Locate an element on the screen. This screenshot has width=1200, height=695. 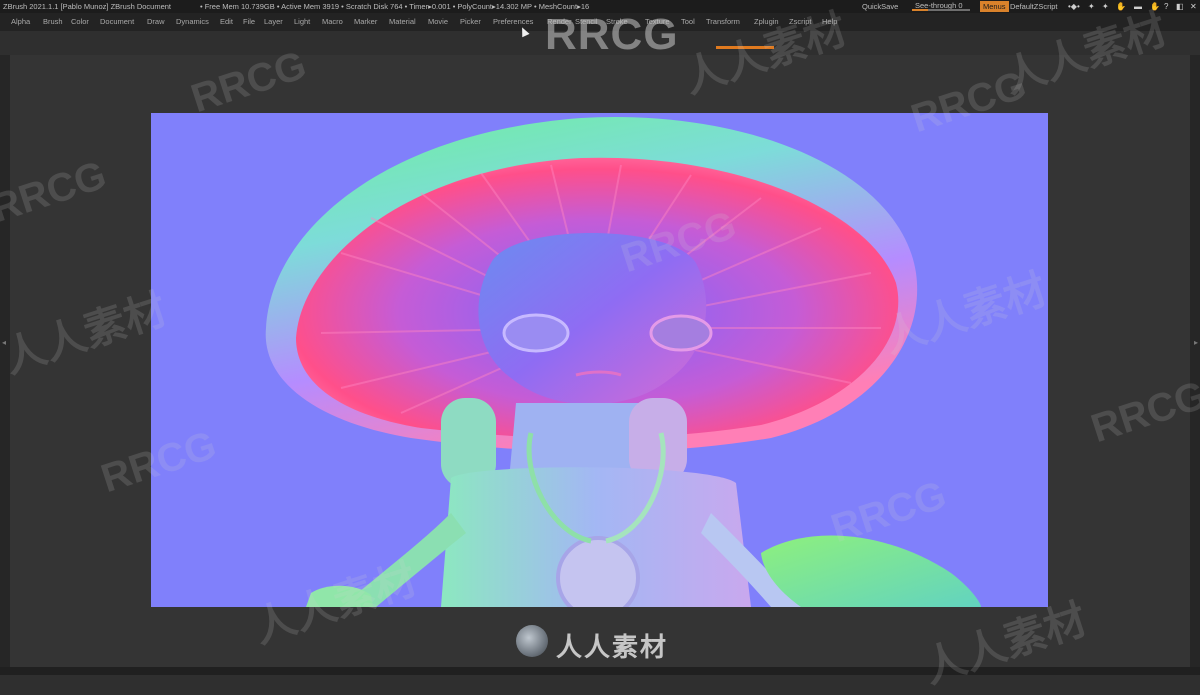
menu-edit: Edit is located at coordinates (226, 22).